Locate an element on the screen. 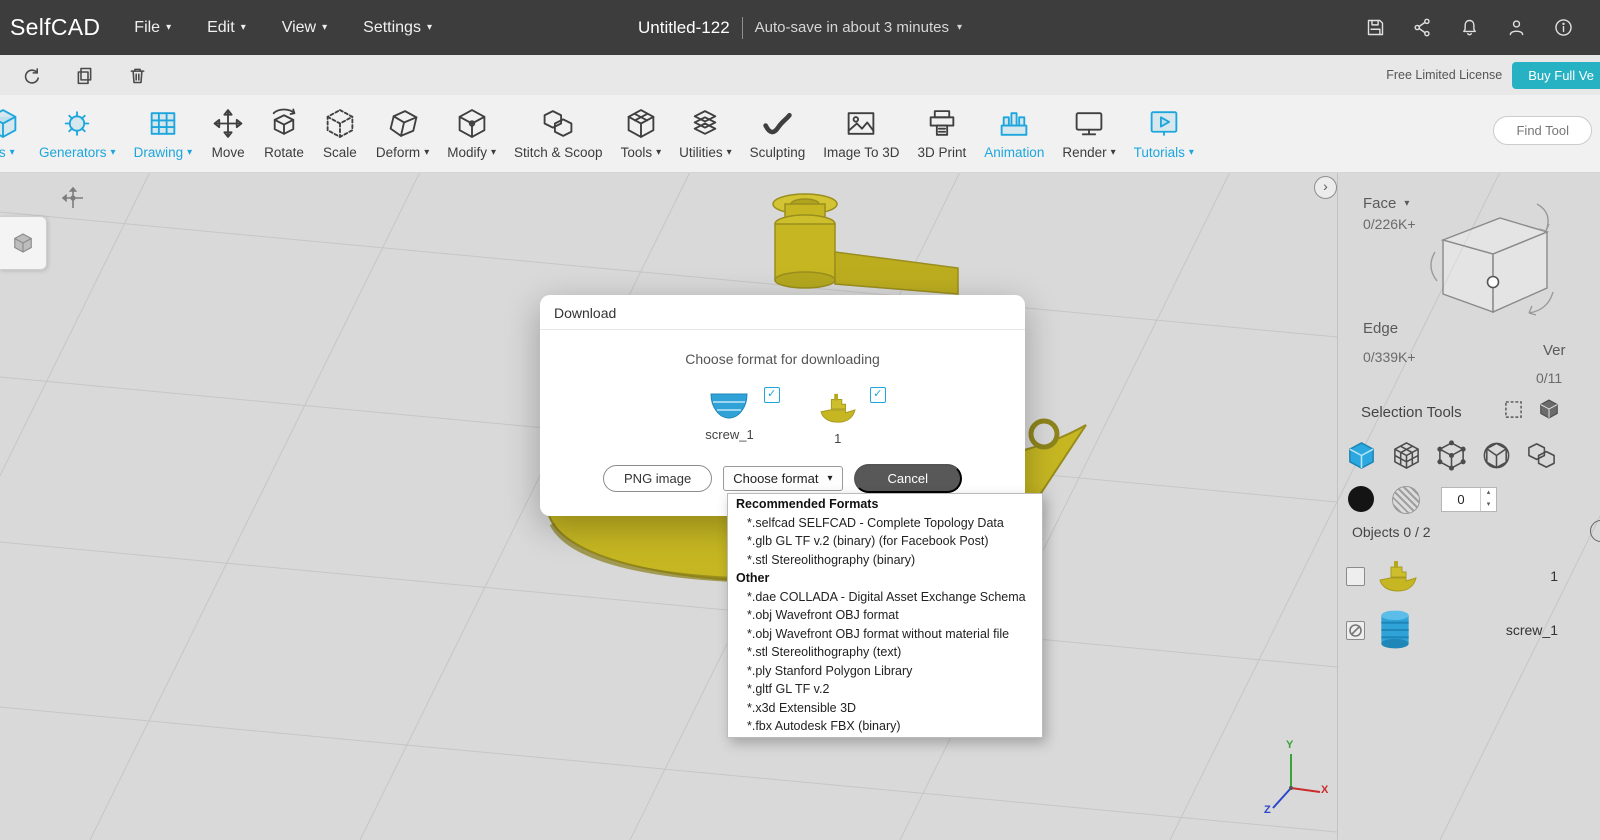 This screenshot has width=1600, height=840. tool-label: Sculpting is located at coordinates (777, 152).